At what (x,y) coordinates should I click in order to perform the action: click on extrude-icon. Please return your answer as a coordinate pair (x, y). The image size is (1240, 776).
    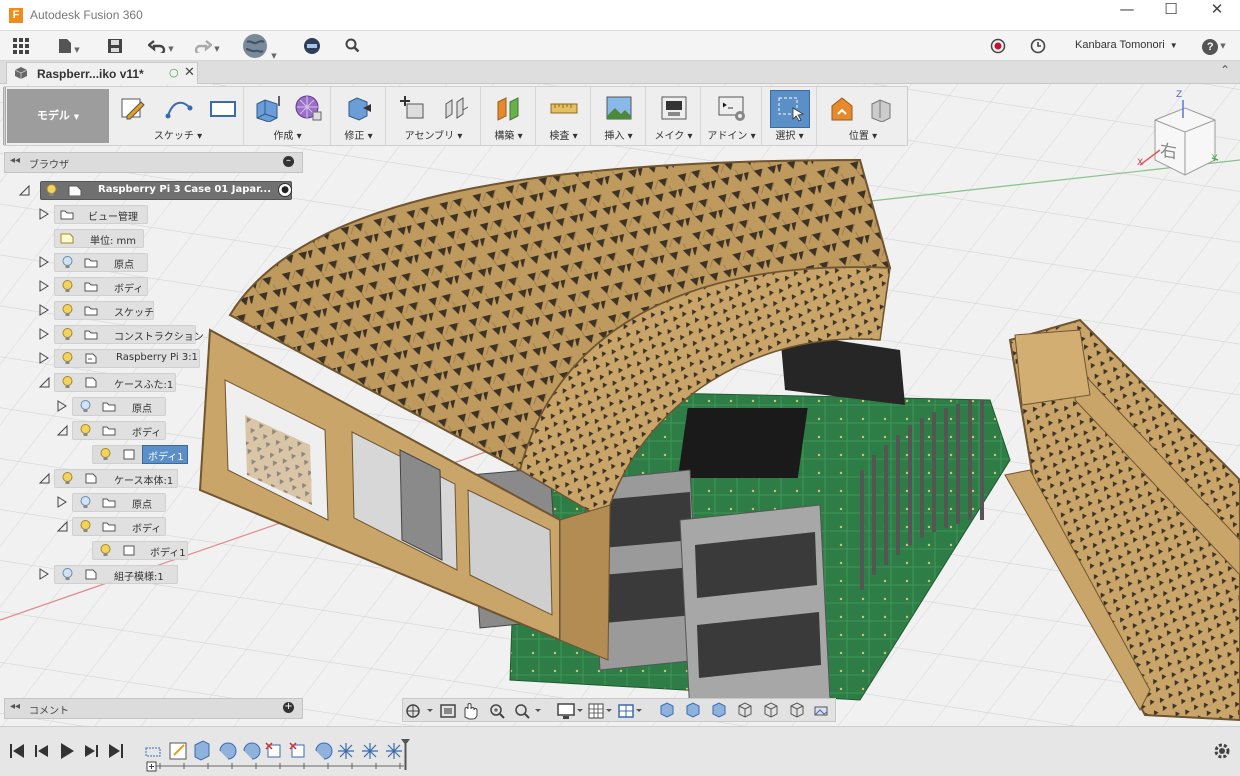
    Looking at the image, I should click on (267, 108).